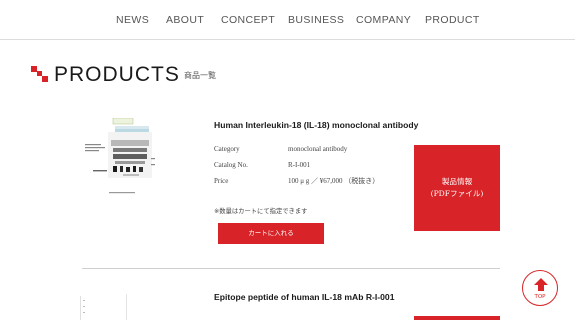 This screenshot has height=320, width=575. What do you see at coordinates (39, 74) in the screenshot?
I see `brand-mark-icon` at bounding box center [39, 74].